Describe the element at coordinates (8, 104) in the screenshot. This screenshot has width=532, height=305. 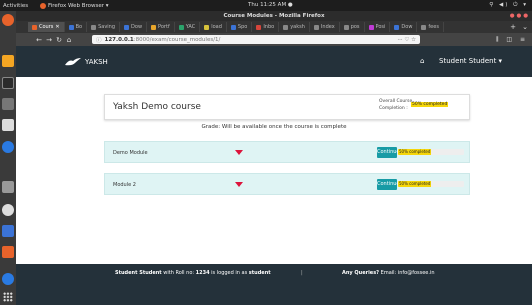
I see `video-launcher-icon` at that location.